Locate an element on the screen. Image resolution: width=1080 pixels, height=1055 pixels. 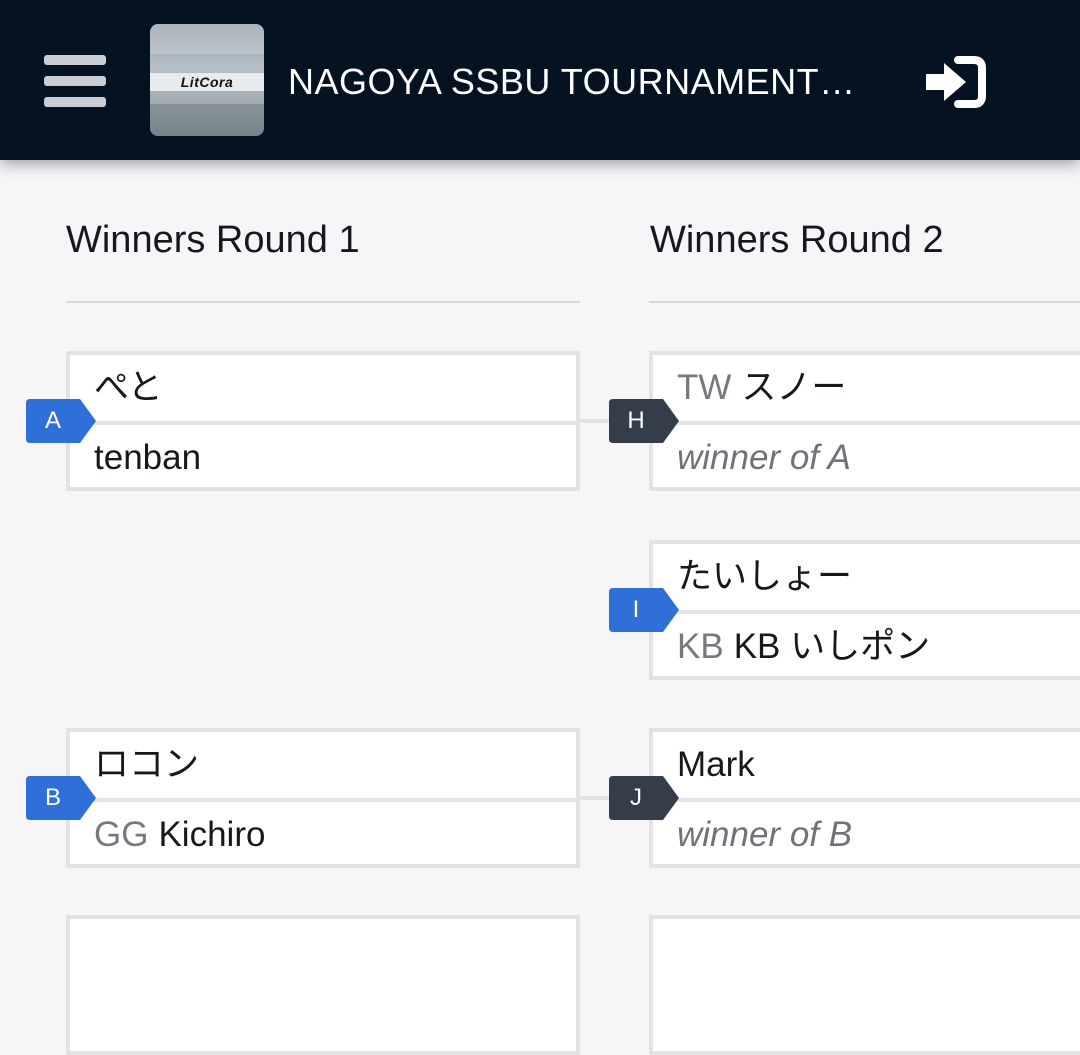
match-card: Mark winner of B is located at coordinates (864, 798).